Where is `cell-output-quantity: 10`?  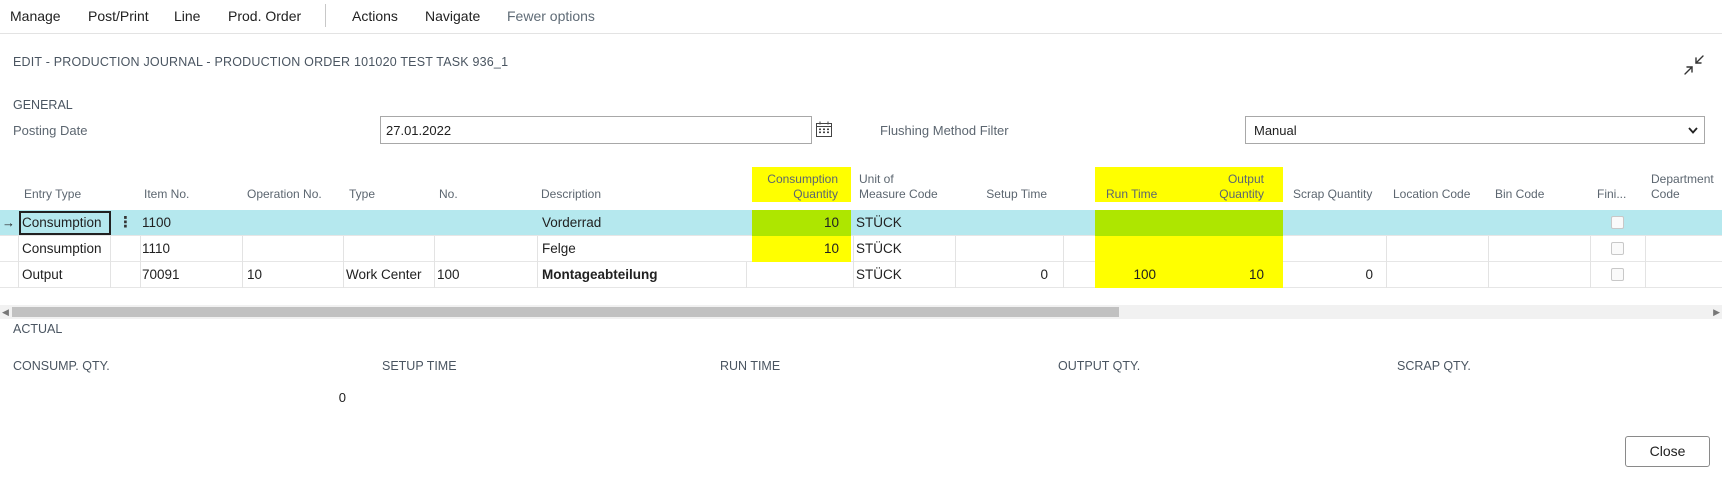
cell-output-quantity: 10 is located at coordinates (1222, 275).